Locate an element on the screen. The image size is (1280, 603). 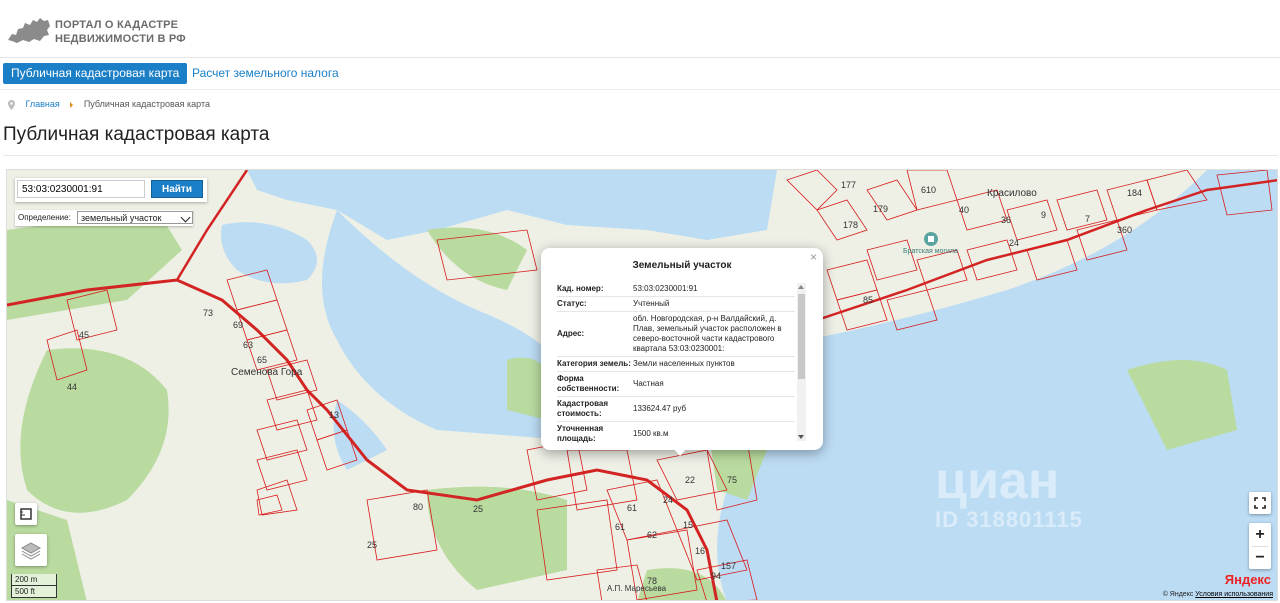
location-pin-icon is located at coordinates (11, 104).